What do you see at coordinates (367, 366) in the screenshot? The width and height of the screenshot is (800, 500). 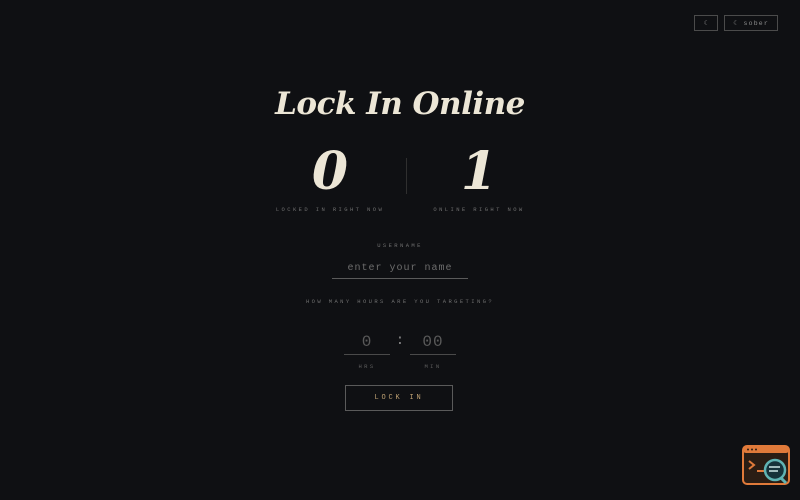 I see `hours-unit-label: HRS` at bounding box center [367, 366].